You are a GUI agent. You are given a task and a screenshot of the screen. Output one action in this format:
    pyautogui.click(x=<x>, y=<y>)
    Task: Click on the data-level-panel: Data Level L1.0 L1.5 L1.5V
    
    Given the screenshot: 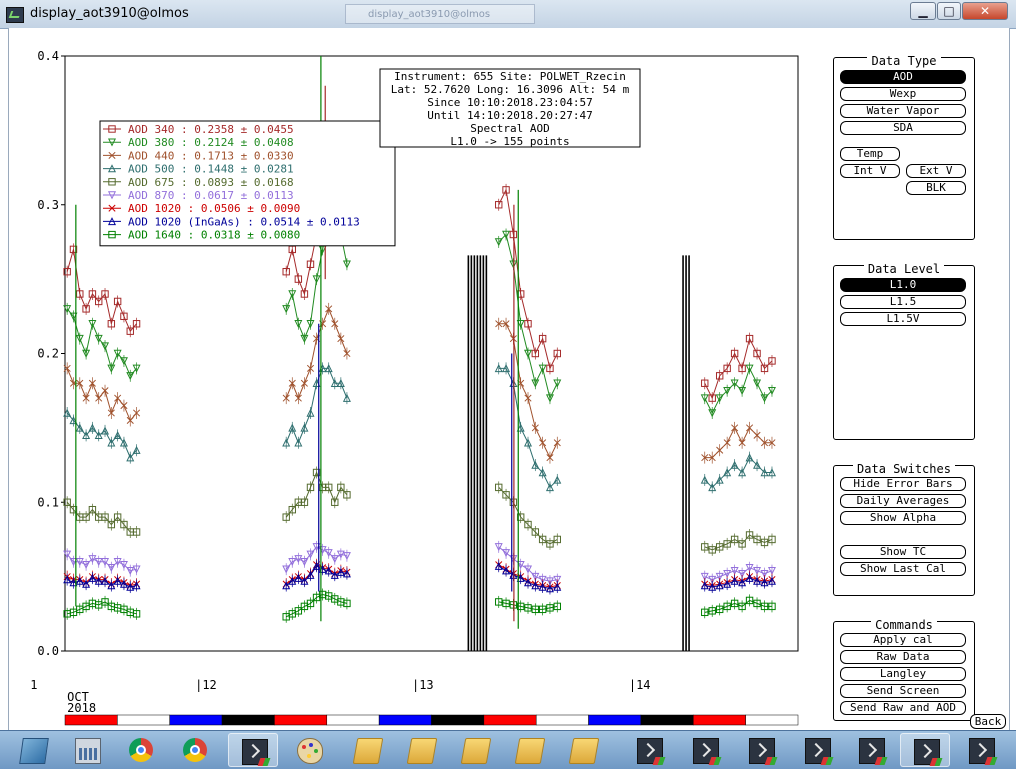 What is the action you would take?
    pyautogui.click(x=904, y=351)
    